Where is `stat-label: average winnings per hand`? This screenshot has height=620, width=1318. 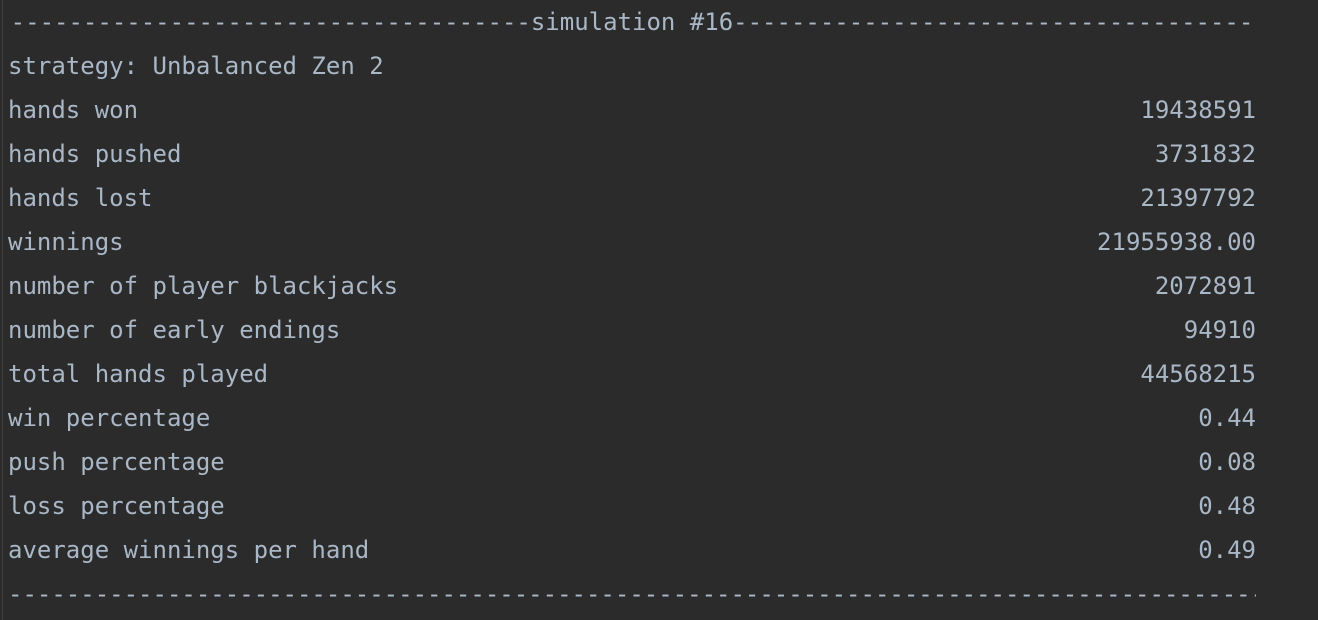 stat-label: average winnings per hand is located at coordinates (189, 550).